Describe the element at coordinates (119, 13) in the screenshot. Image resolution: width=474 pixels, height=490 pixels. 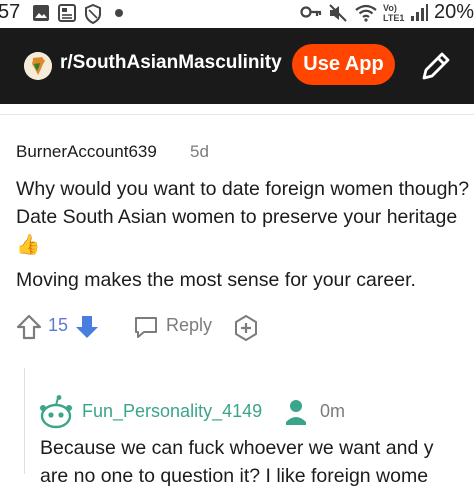
I see `dot-icon` at that location.